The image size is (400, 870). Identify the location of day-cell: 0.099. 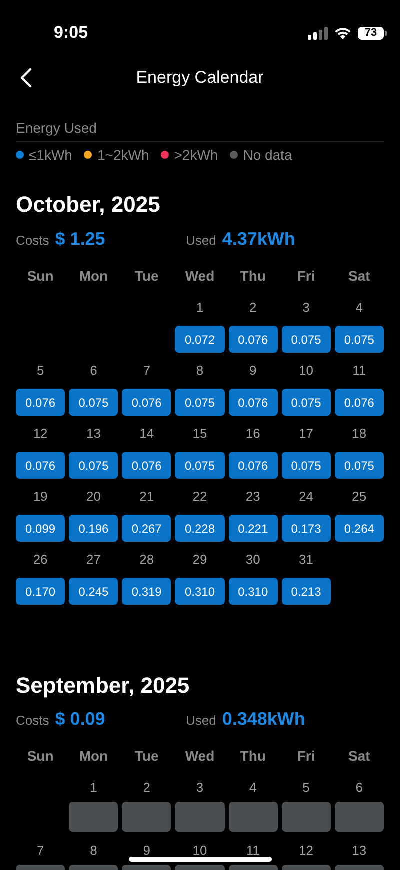
(41, 528).